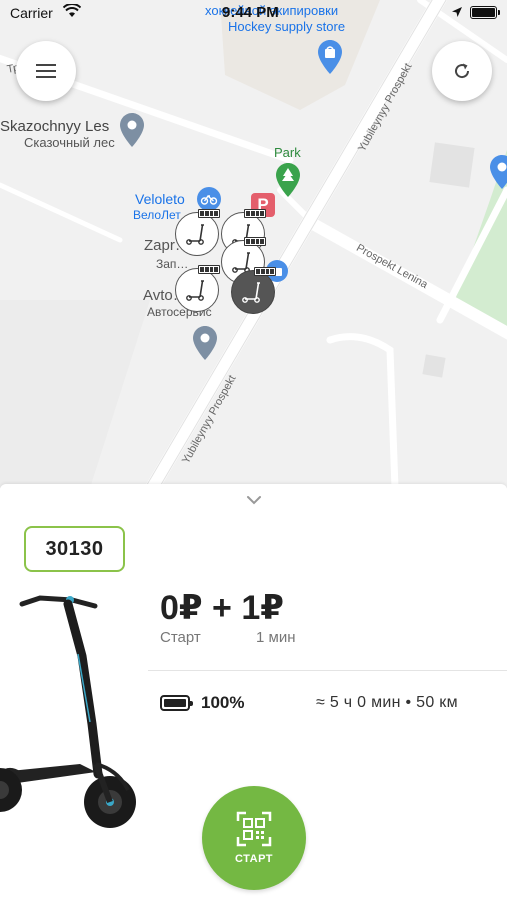 The height and width of the screenshot is (900, 507). Describe the element at coordinates (287, 152) in the screenshot. I see `map-label-park: Park` at that location.